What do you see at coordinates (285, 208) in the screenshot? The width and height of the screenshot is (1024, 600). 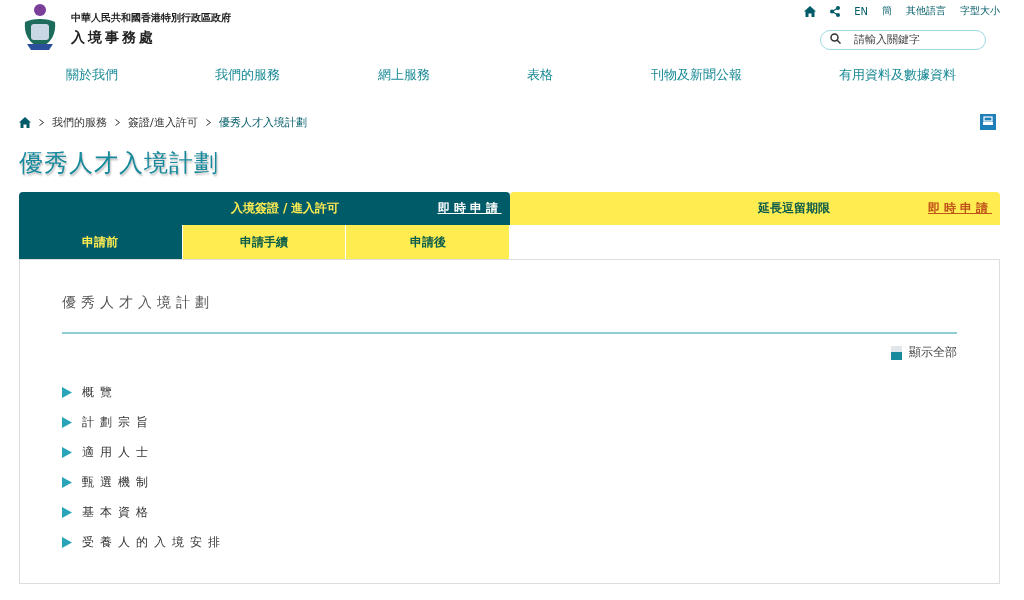 I see `tab-label: 入境簽證 / 進入許可` at bounding box center [285, 208].